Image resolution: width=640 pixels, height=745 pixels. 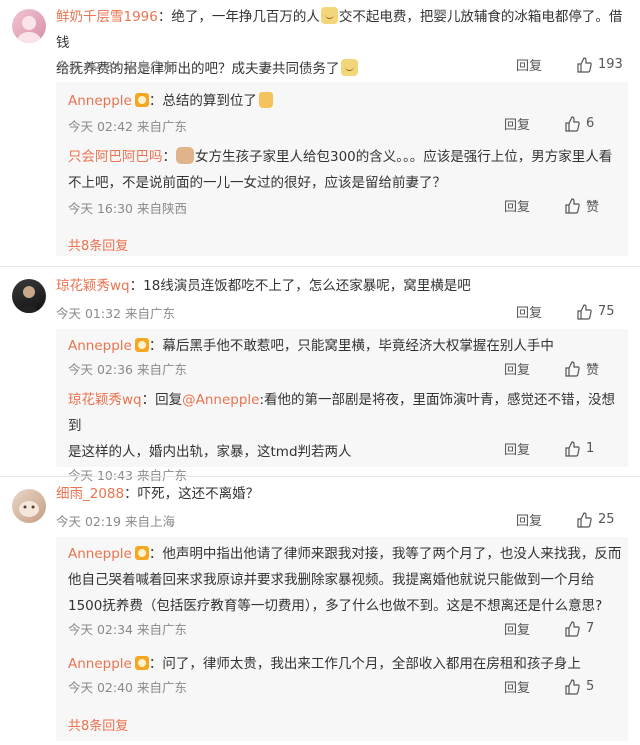 I want to click on reply-actions: 回复 7, so click(x=560, y=628).